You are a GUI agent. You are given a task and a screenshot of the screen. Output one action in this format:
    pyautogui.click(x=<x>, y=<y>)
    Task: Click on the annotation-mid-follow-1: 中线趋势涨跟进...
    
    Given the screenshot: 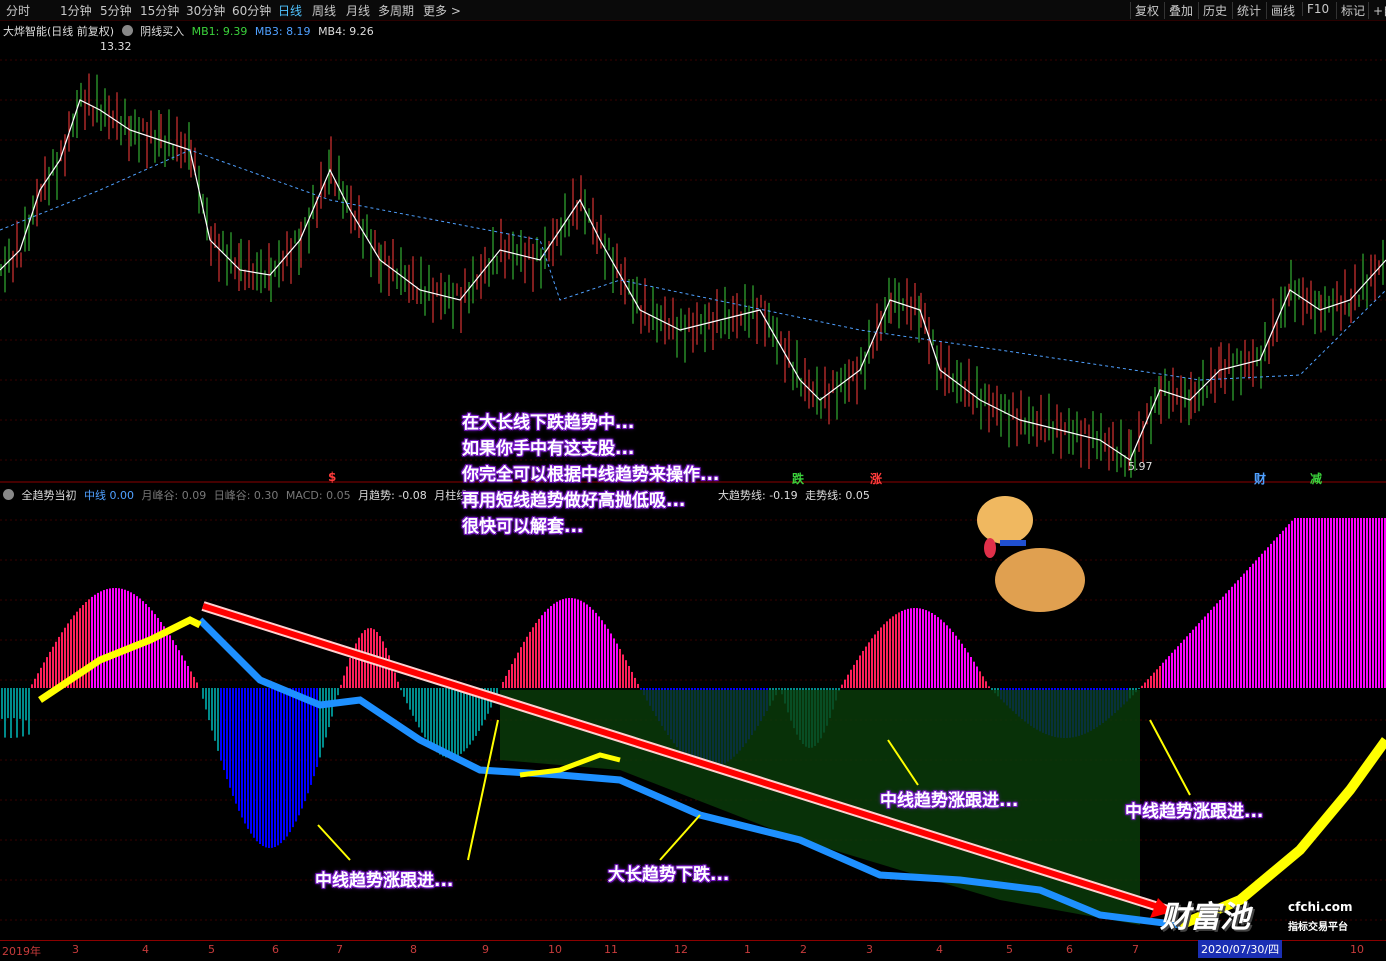 What is the action you would take?
    pyautogui.click(x=384, y=881)
    